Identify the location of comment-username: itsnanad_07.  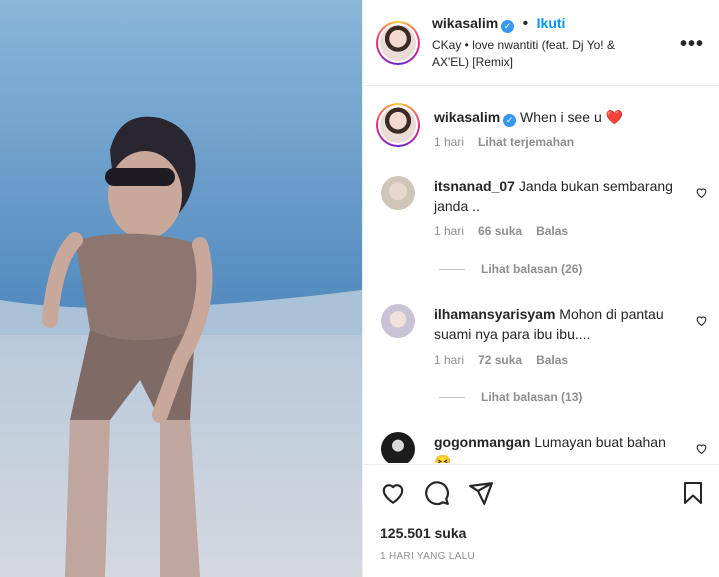
(474, 186).